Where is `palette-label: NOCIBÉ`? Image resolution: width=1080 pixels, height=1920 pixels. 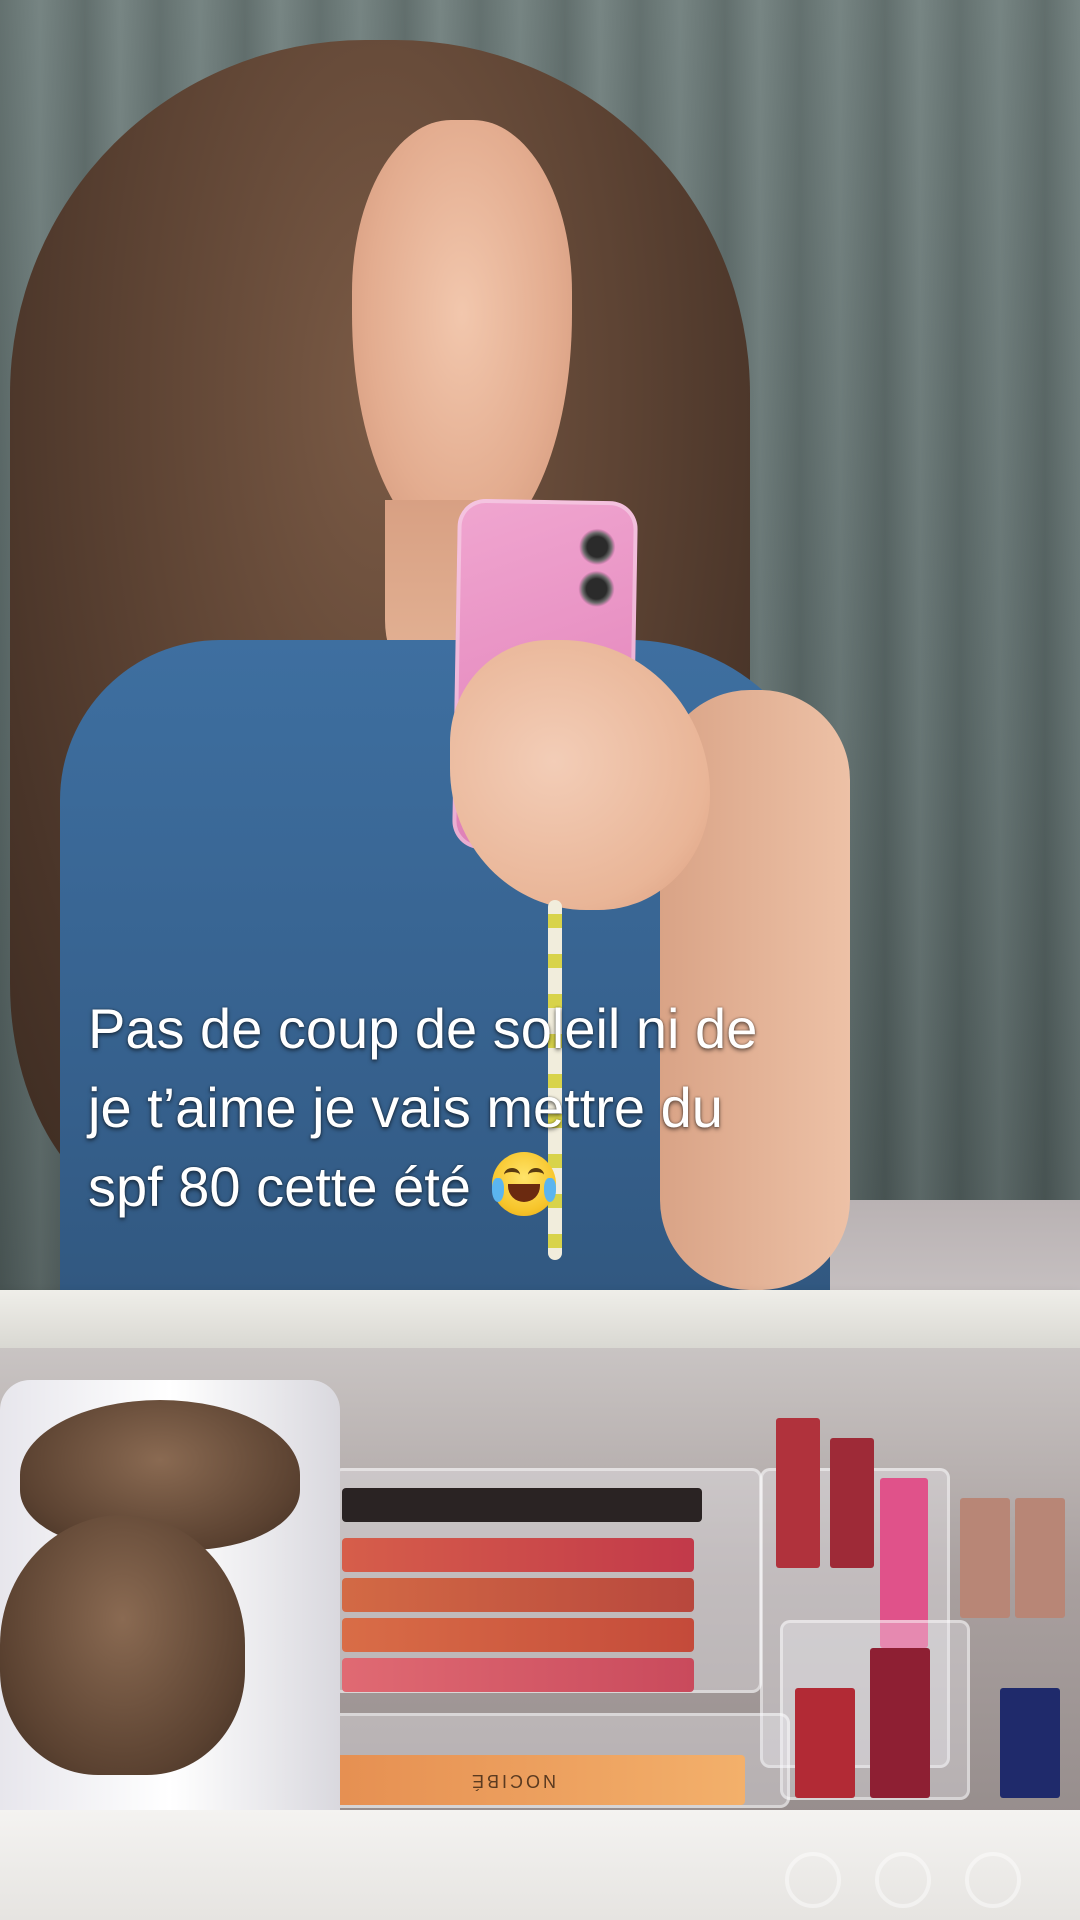 palette-label: NOCIBÉ is located at coordinates (512, 1780).